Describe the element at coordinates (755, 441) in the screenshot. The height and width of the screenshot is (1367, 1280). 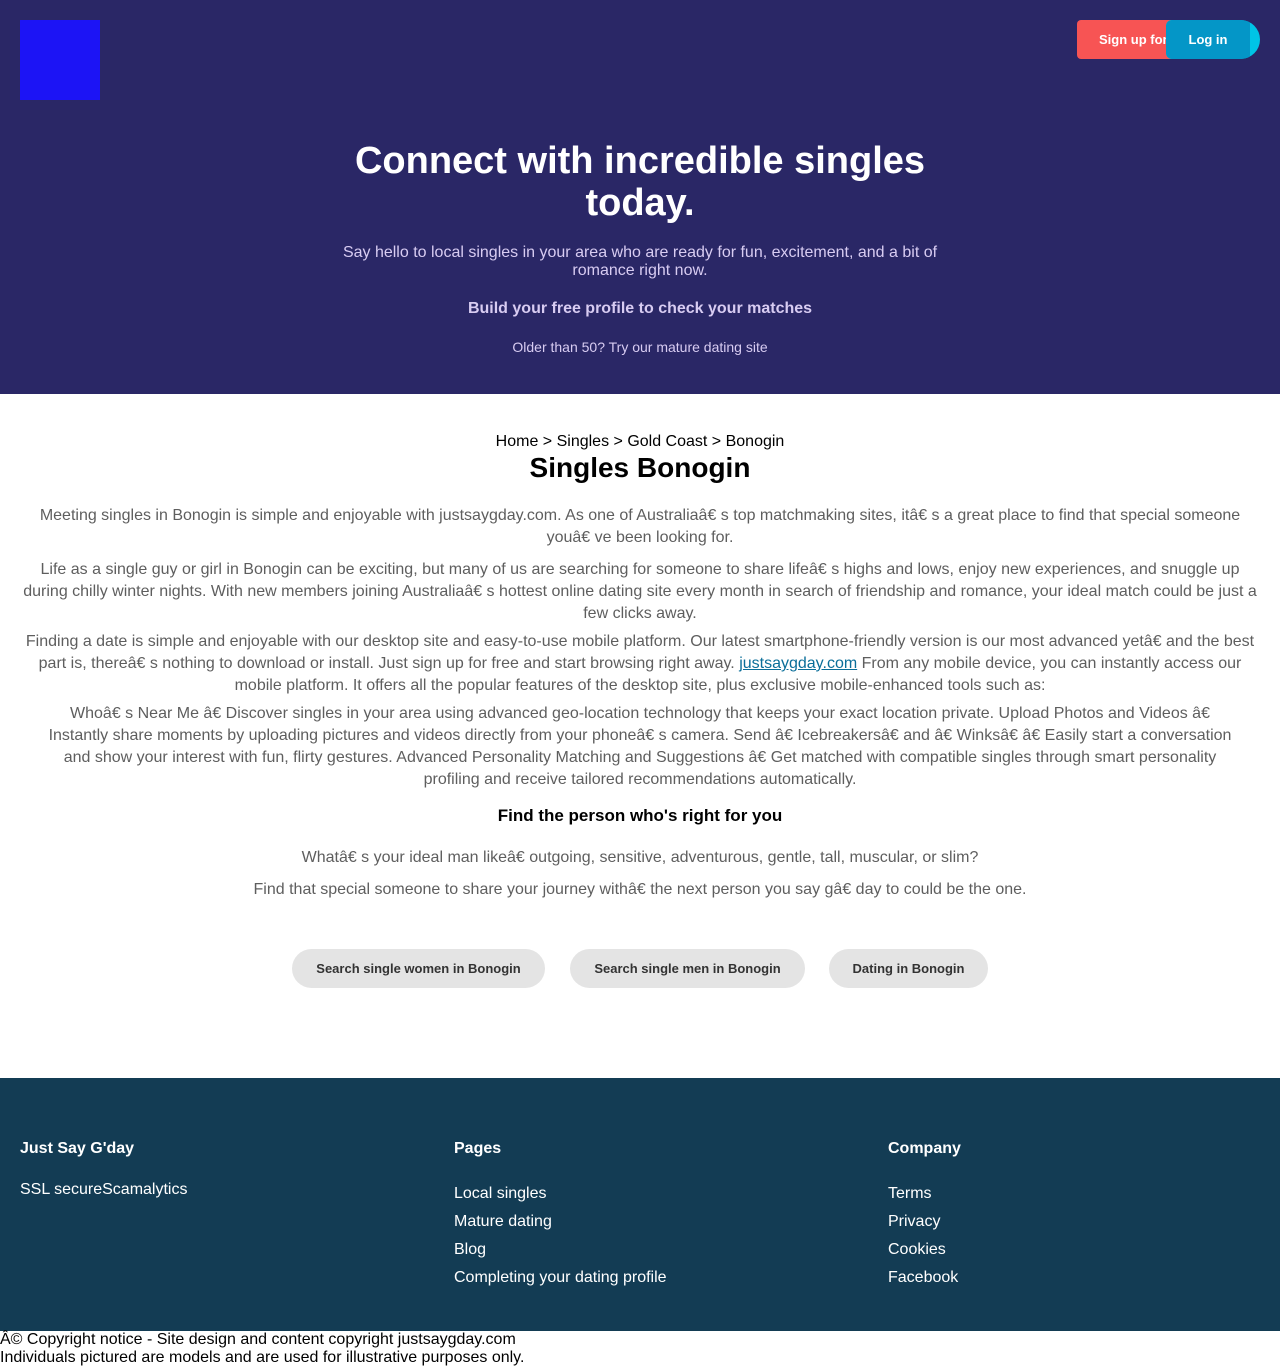
I see `breadcrumb-current: Bonogin` at that location.